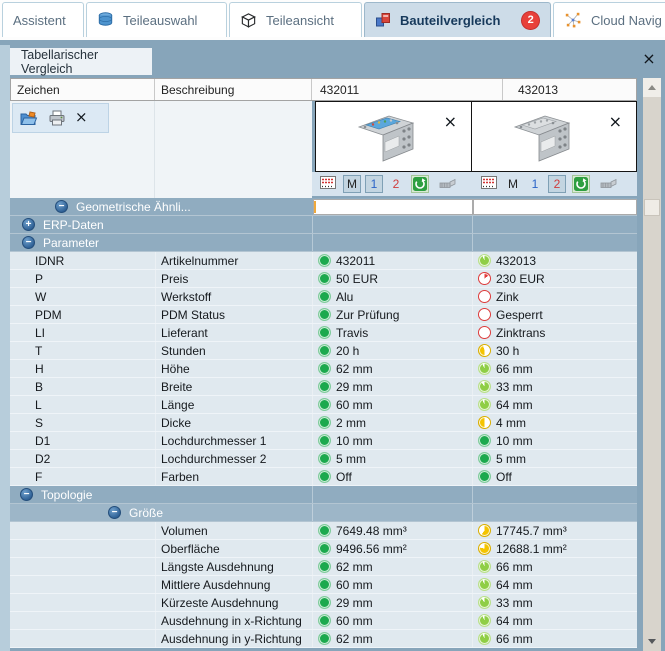  What do you see at coordinates (81, 118) in the screenshot?
I see `clear-comparison-icon: ×` at bounding box center [81, 118].